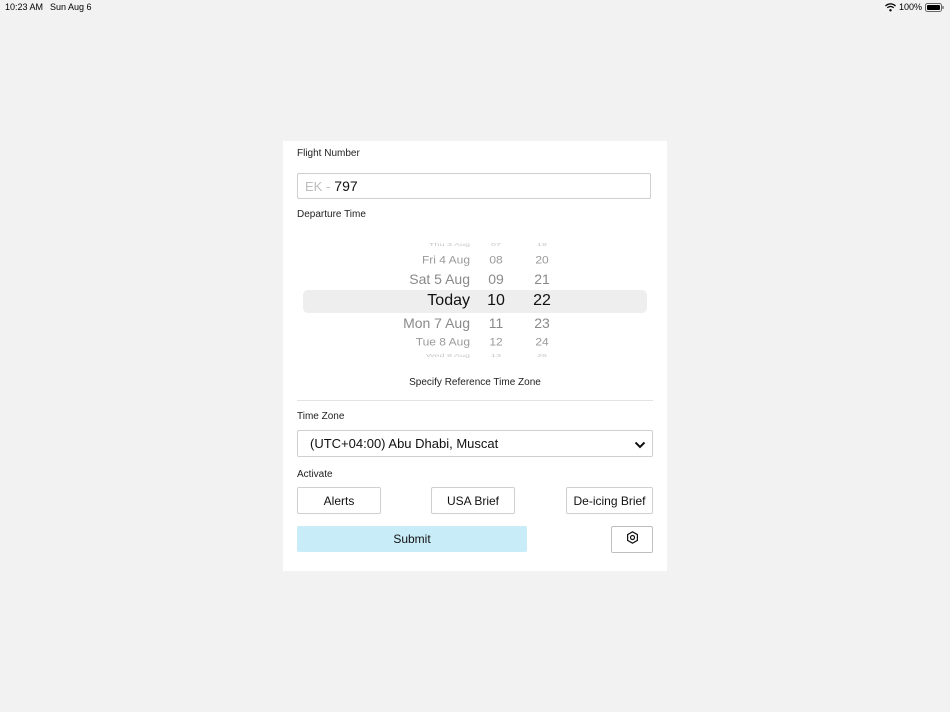  Describe the element at coordinates (496, 323) in the screenshot. I see `picker-hour-option: 11` at that location.